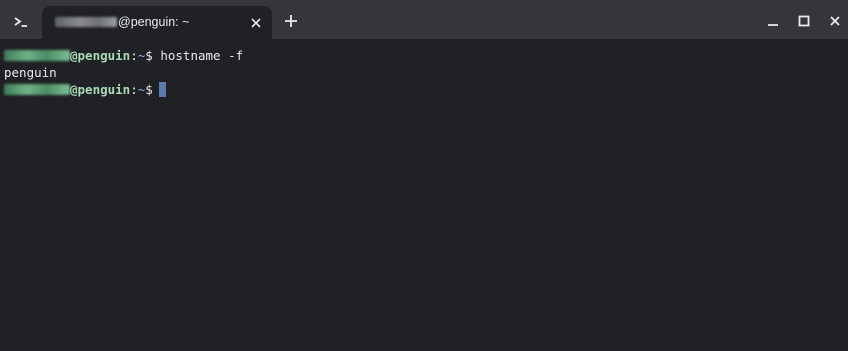  I want to click on tab-title-suffix: @penguin: ~, so click(154, 22).